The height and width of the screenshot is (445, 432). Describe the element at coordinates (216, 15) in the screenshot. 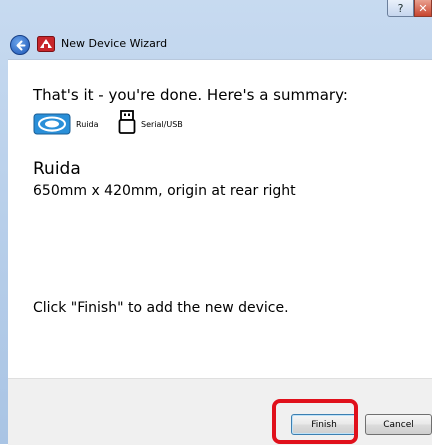

I see `title-bar: ? ✕` at that location.